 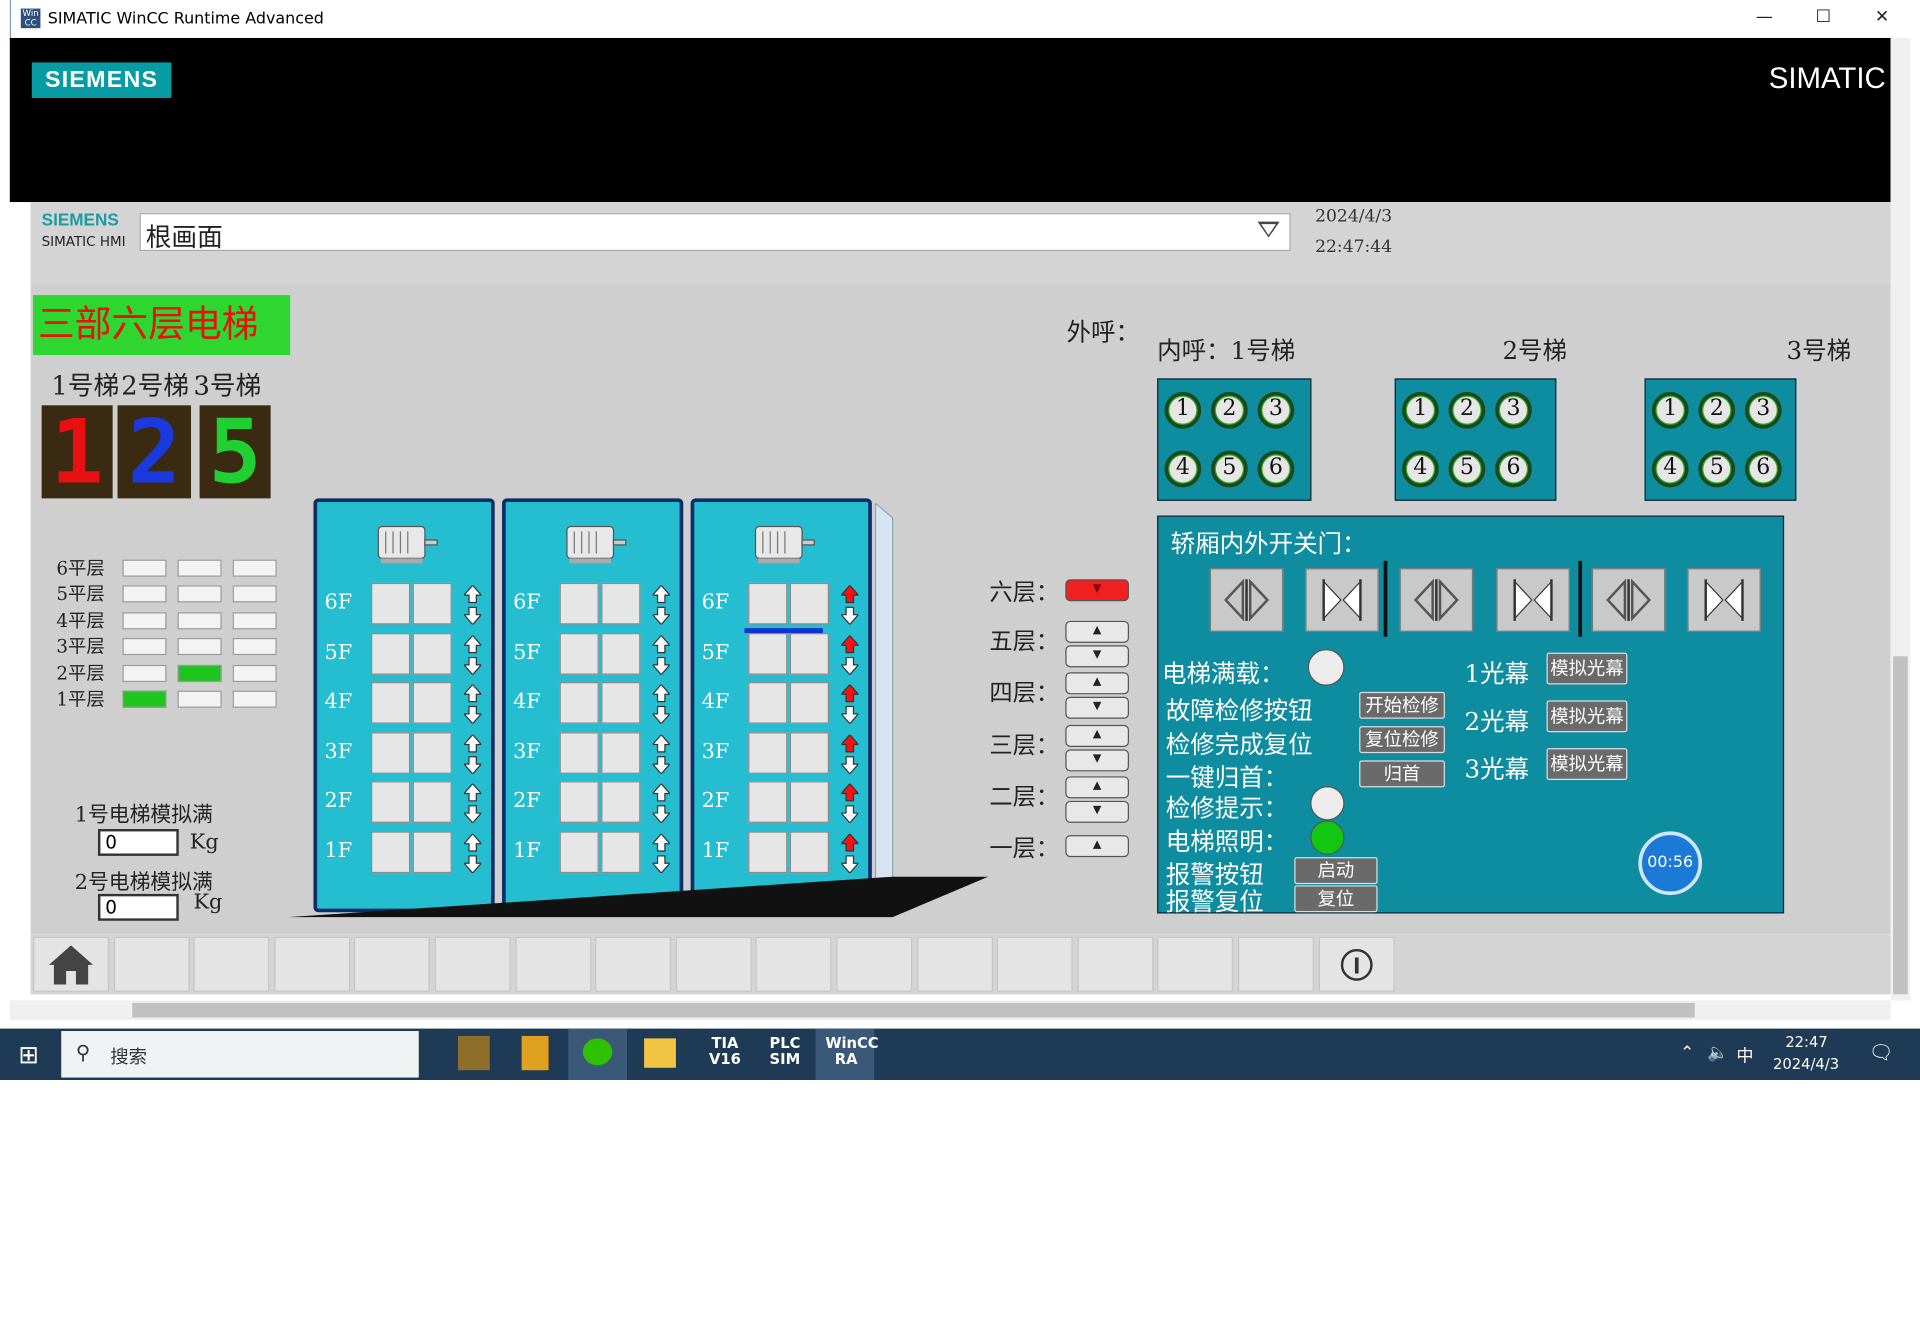 I want to click on home-button: 归首, so click(x=1402, y=774).